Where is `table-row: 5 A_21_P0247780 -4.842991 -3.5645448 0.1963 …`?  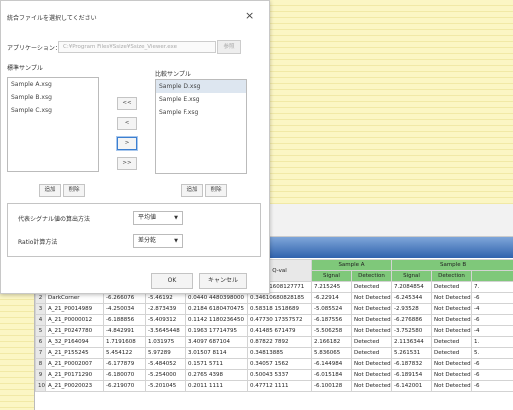 table-row: 5 A_21_P0247780 -4.842991 -3.5645448 0.1963 … is located at coordinates (274, 331).